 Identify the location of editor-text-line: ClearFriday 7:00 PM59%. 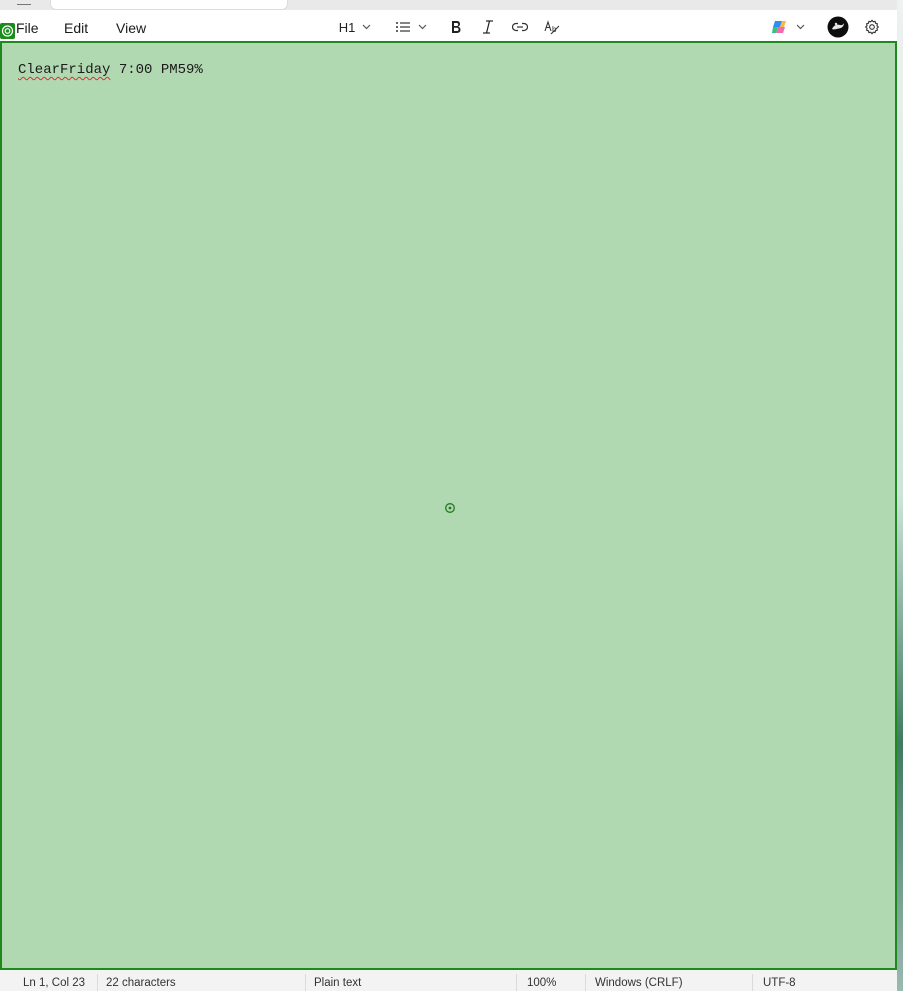
(110, 70).